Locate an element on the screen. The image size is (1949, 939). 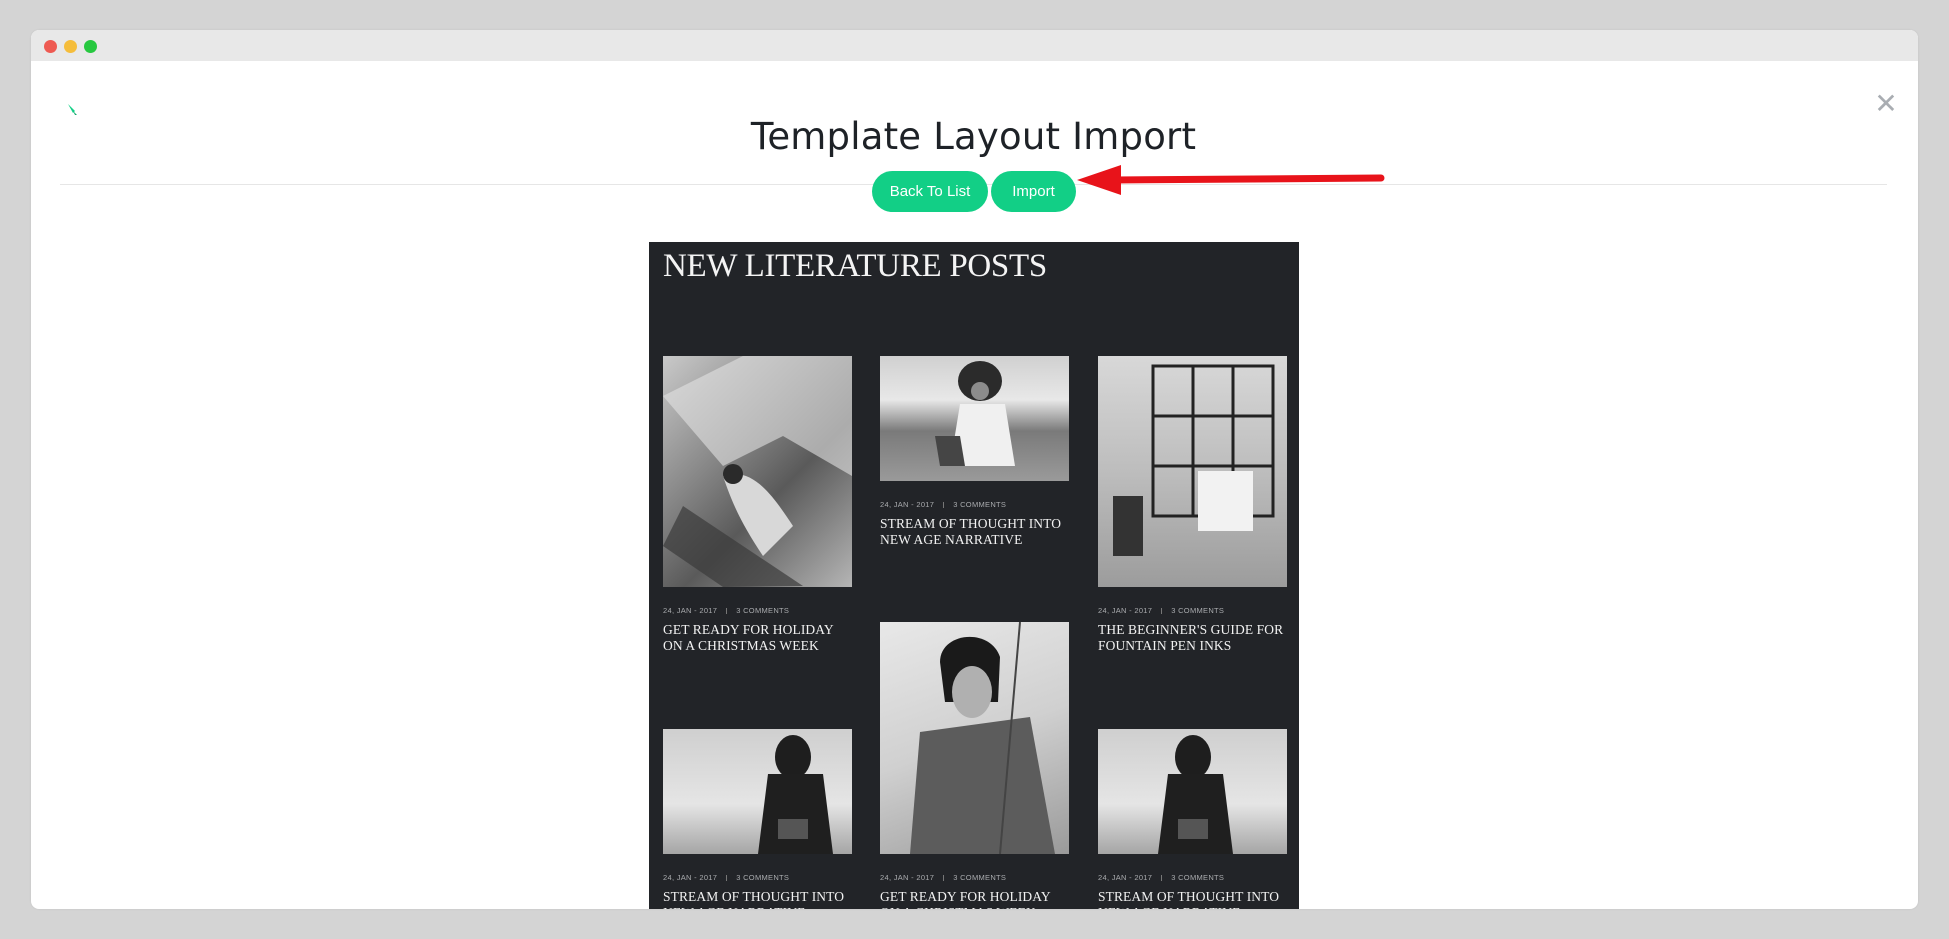
action-buttons: Back To List Import is located at coordinates (974, 192).